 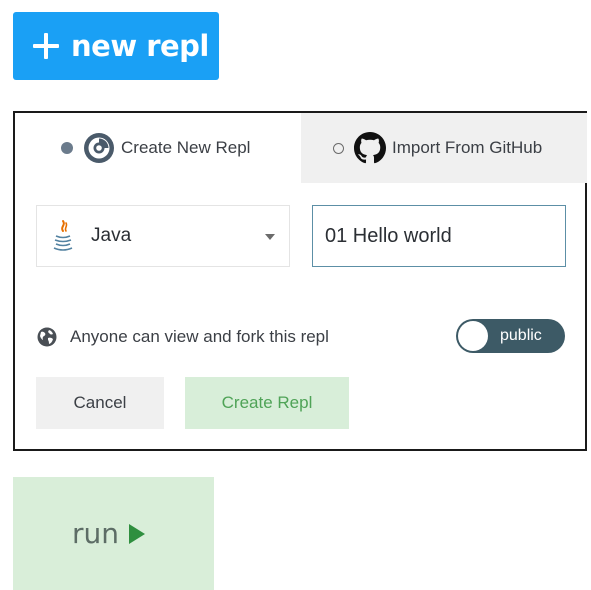 I want to click on new-repl-button: new repl, so click(x=116, y=46).